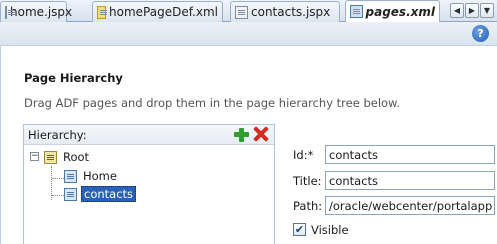 Image resolution: width=497 pixels, height=244 pixels. I want to click on tab-navigation: ◀ ▶ ▼, so click(472, 10).